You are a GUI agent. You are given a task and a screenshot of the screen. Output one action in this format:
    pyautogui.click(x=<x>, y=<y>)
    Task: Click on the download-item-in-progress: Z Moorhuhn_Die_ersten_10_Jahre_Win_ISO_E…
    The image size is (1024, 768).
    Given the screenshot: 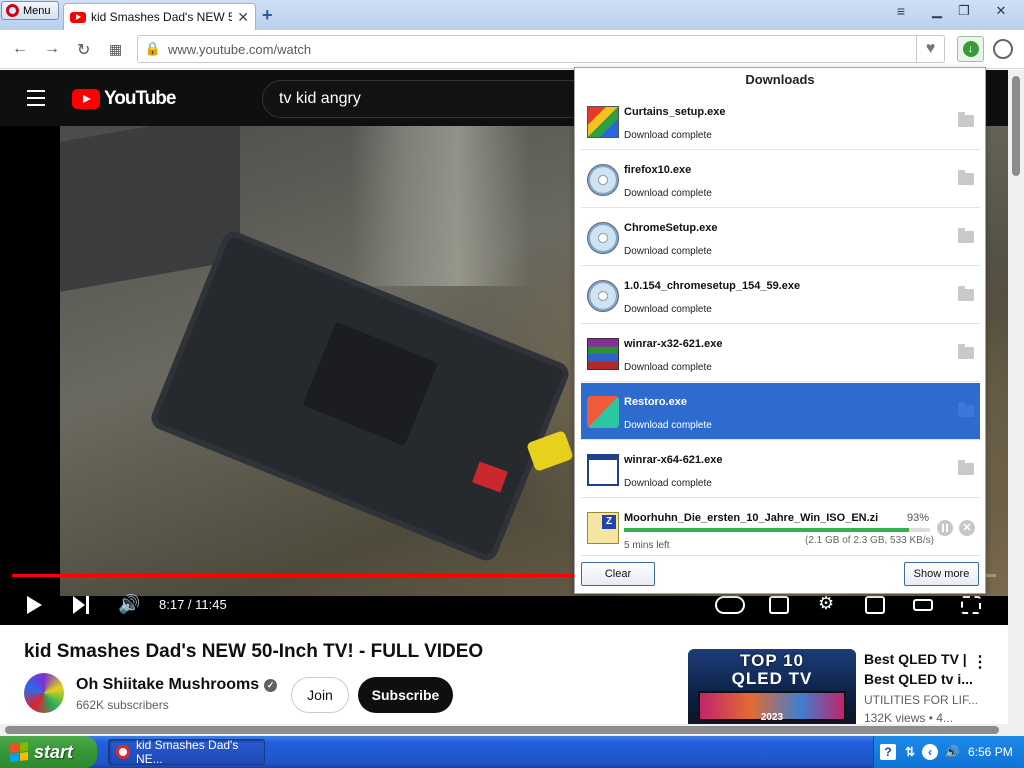 What is the action you would take?
    pyautogui.click(x=780, y=527)
    